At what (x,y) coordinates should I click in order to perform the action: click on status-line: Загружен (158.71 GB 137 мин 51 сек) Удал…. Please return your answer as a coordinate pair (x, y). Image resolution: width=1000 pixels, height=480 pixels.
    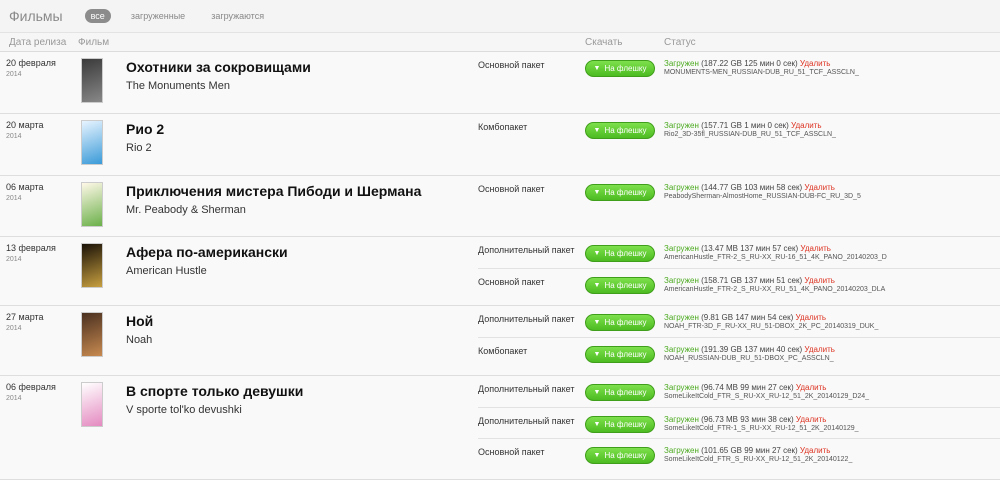
    Looking at the image, I should click on (831, 280).